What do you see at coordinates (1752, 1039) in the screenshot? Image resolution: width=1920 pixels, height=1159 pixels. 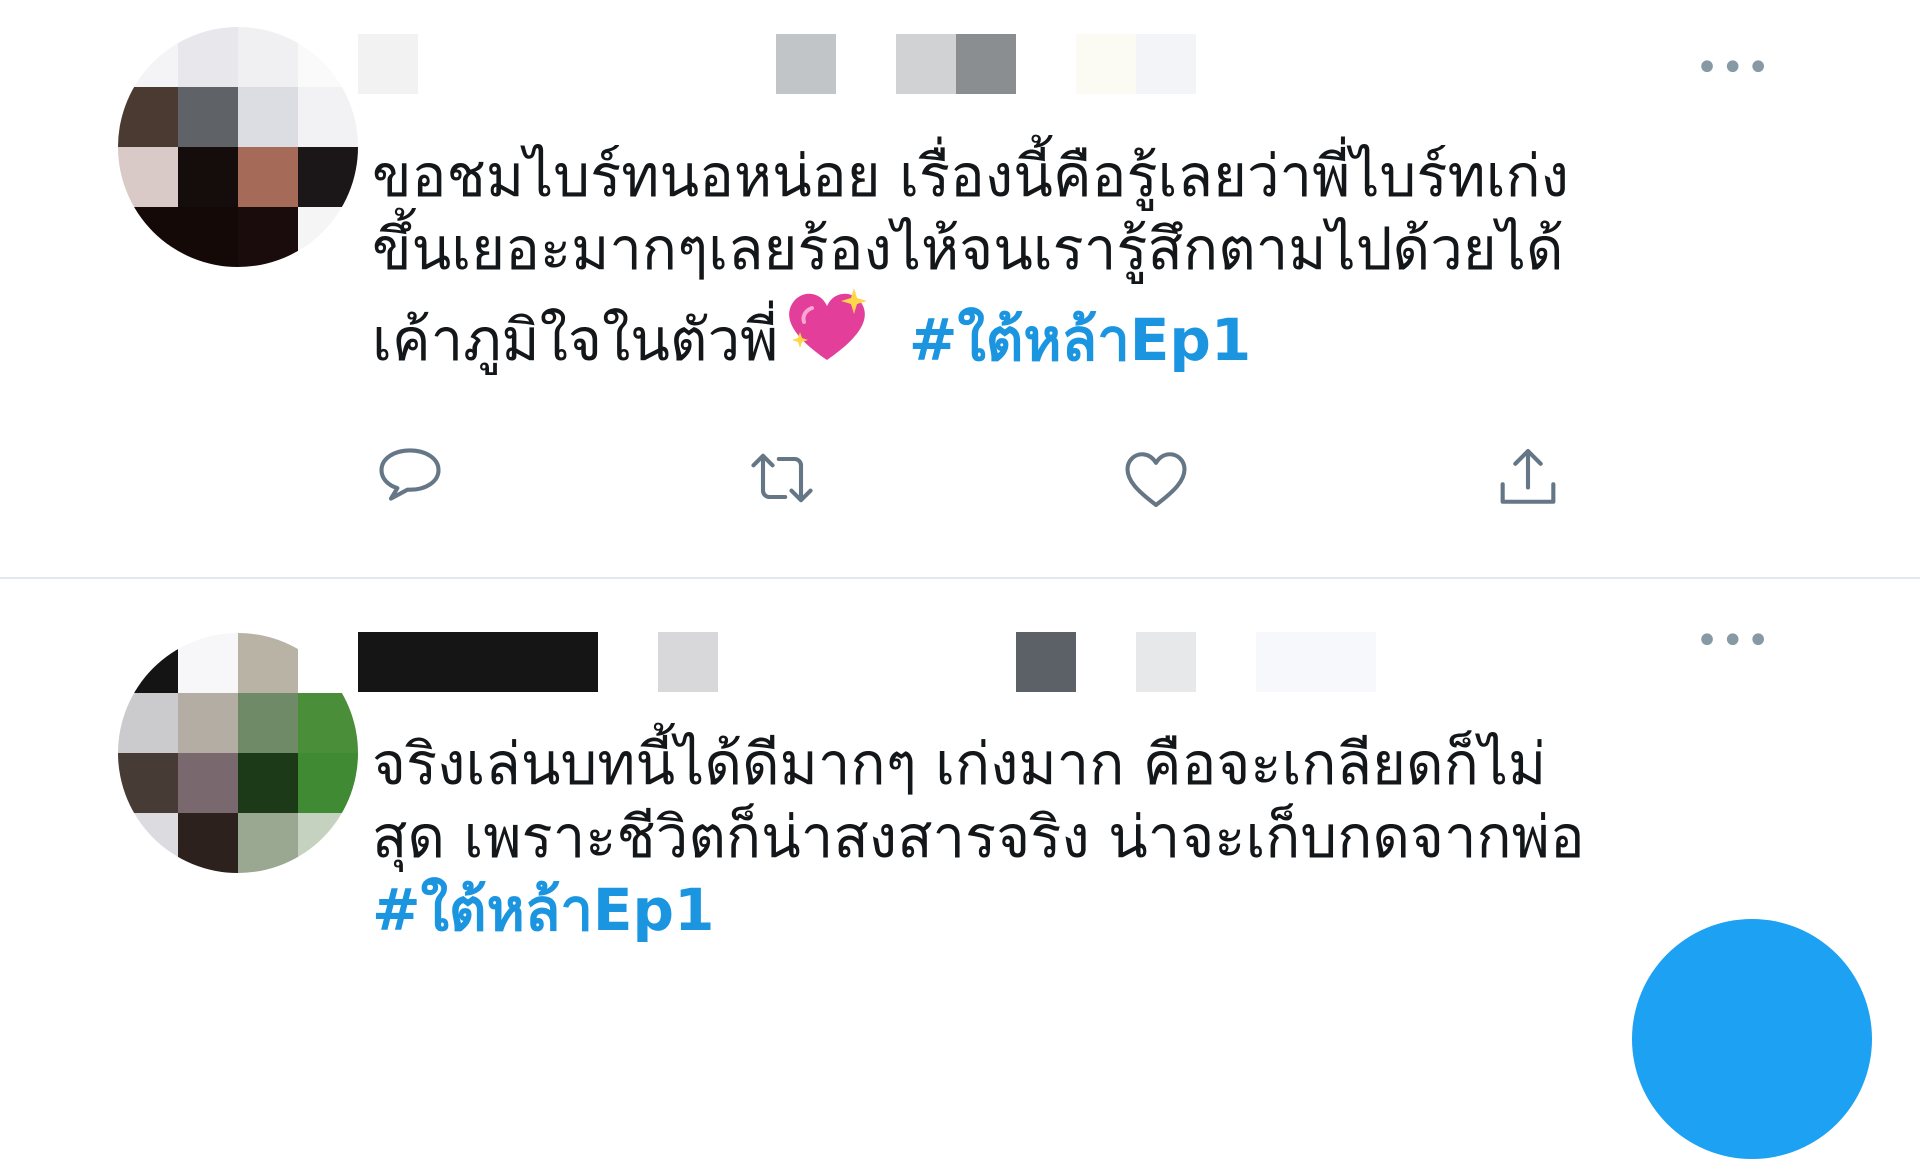 I see `compose-tweet-button` at bounding box center [1752, 1039].